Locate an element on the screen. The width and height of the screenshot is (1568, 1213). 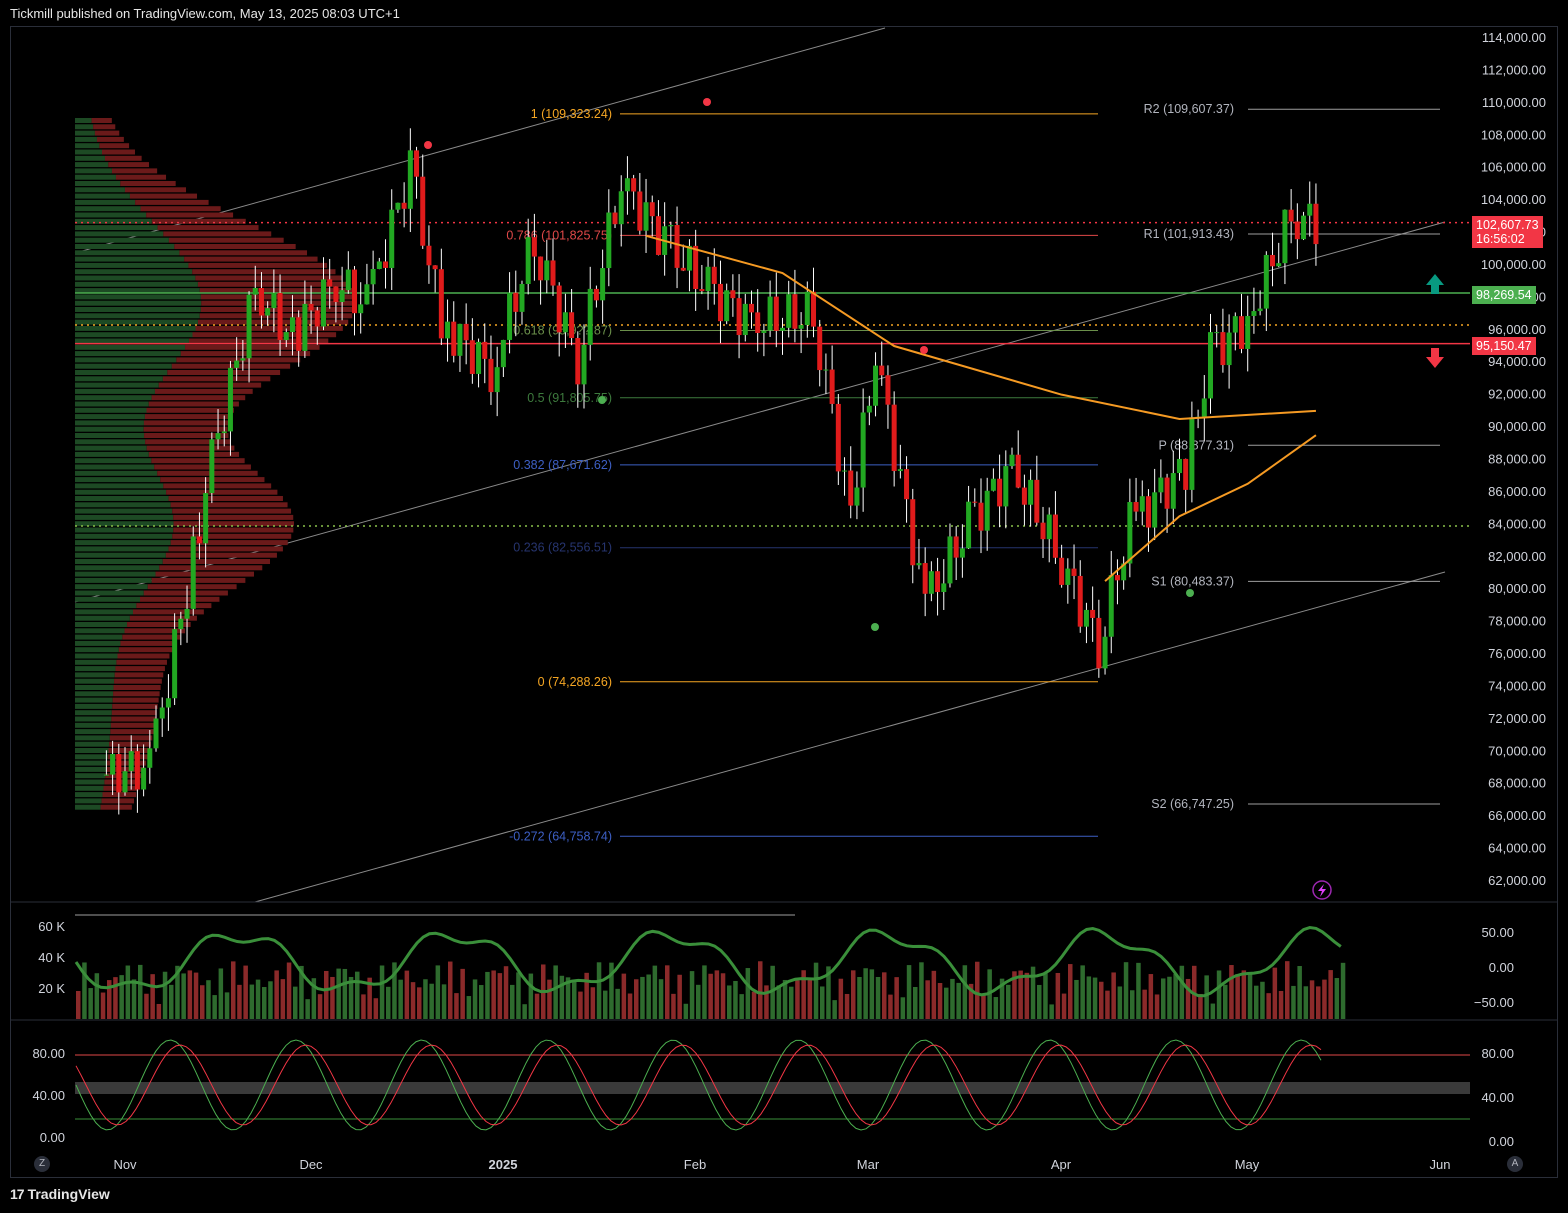
tradingview-brand: 17 TradingView is located at coordinates (60, 1194).